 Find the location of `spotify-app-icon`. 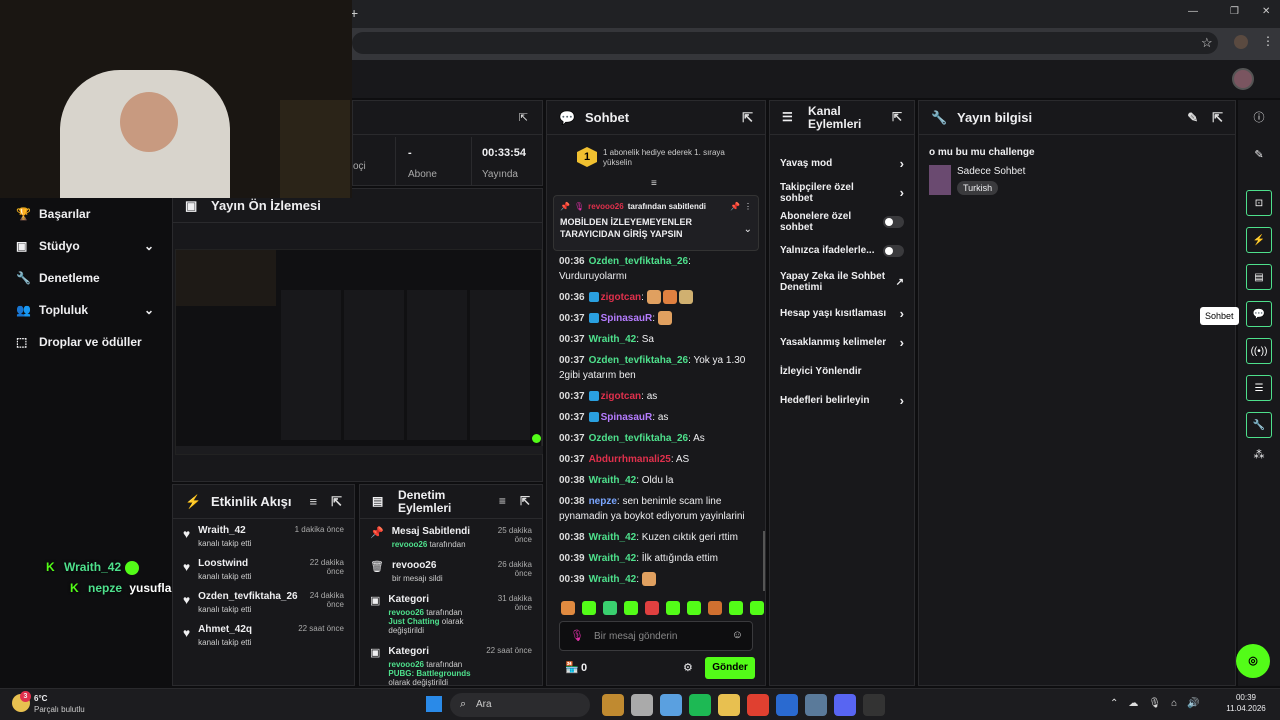

spotify-app-icon is located at coordinates (700, 705).